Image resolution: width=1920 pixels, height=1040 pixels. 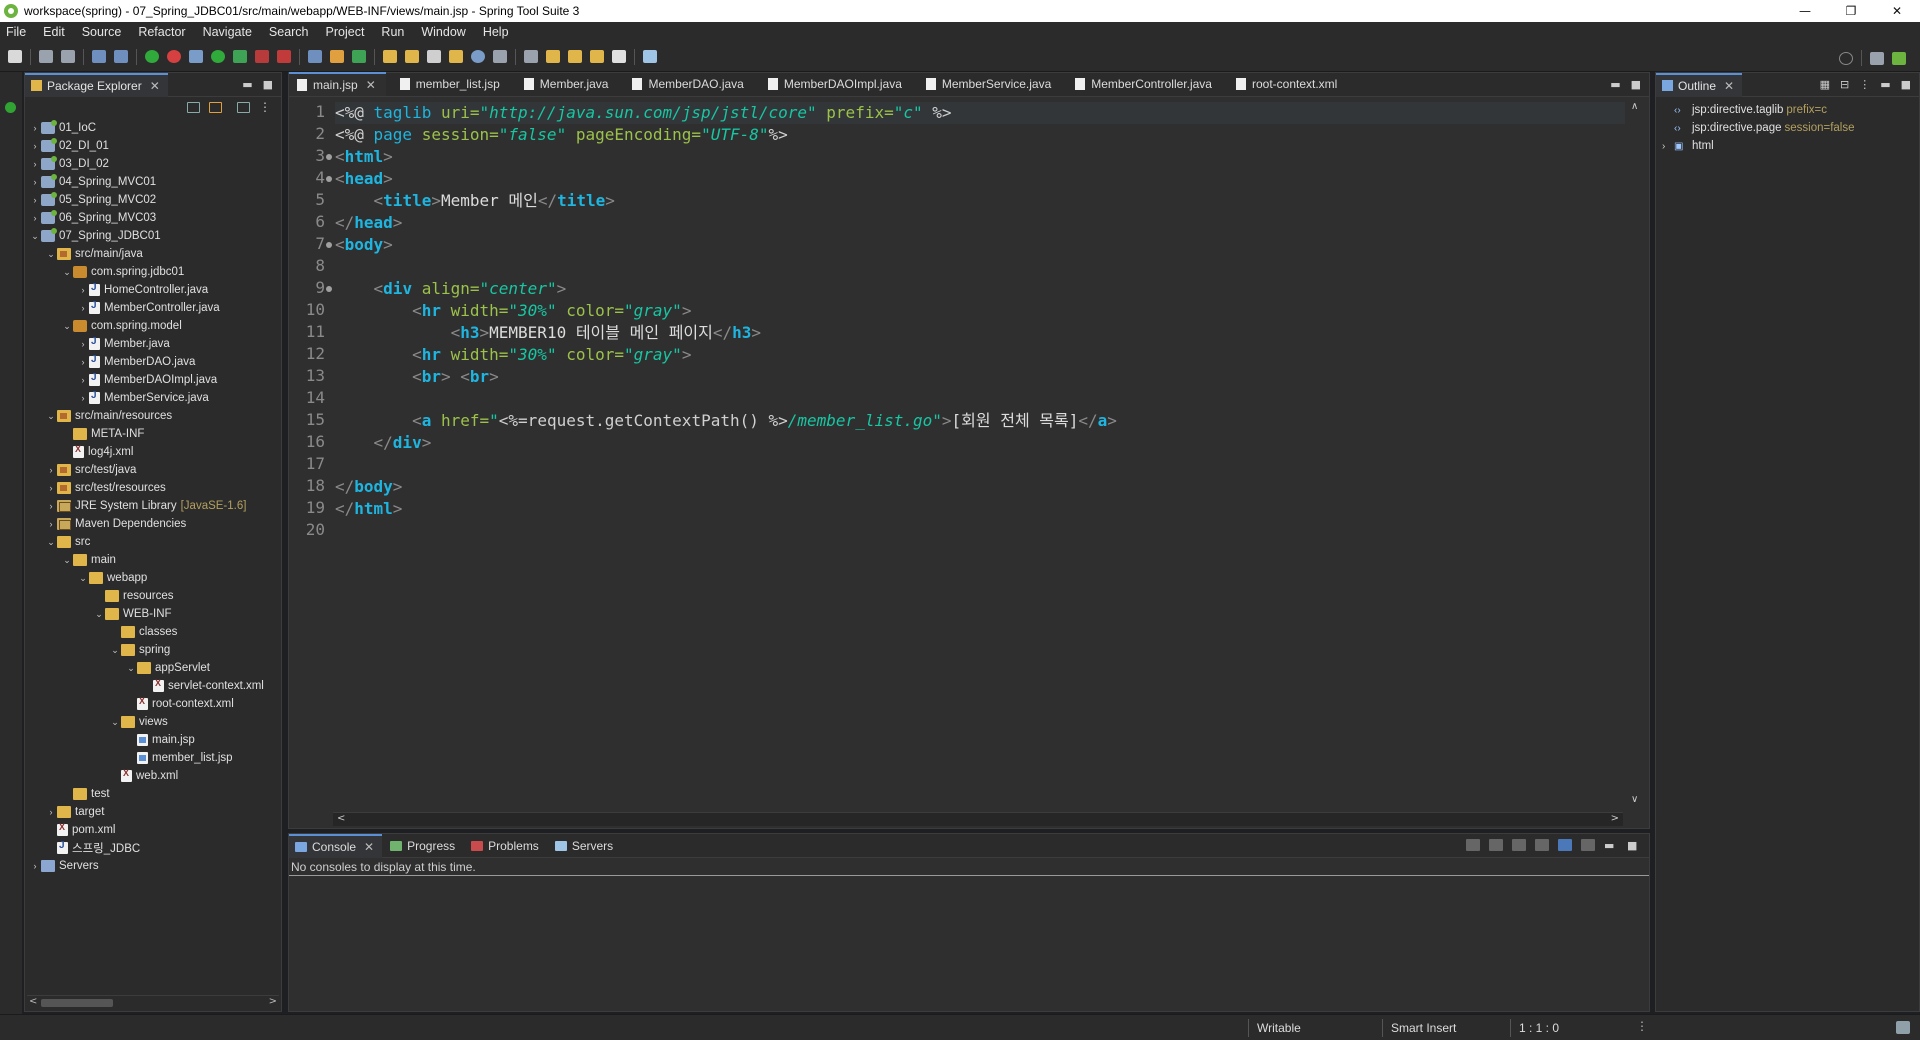 What do you see at coordinates (1144, 84) in the screenshot?
I see `editor-tab: MemberController.java` at bounding box center [1144, 84].